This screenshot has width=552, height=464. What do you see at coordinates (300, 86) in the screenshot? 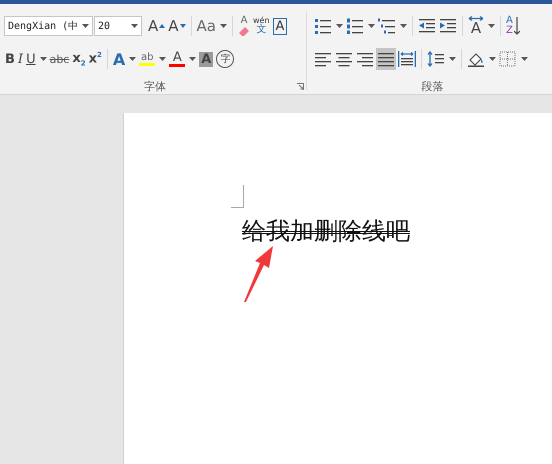
I see `dialog-launcher-icon` at bounding box center [300, 86].